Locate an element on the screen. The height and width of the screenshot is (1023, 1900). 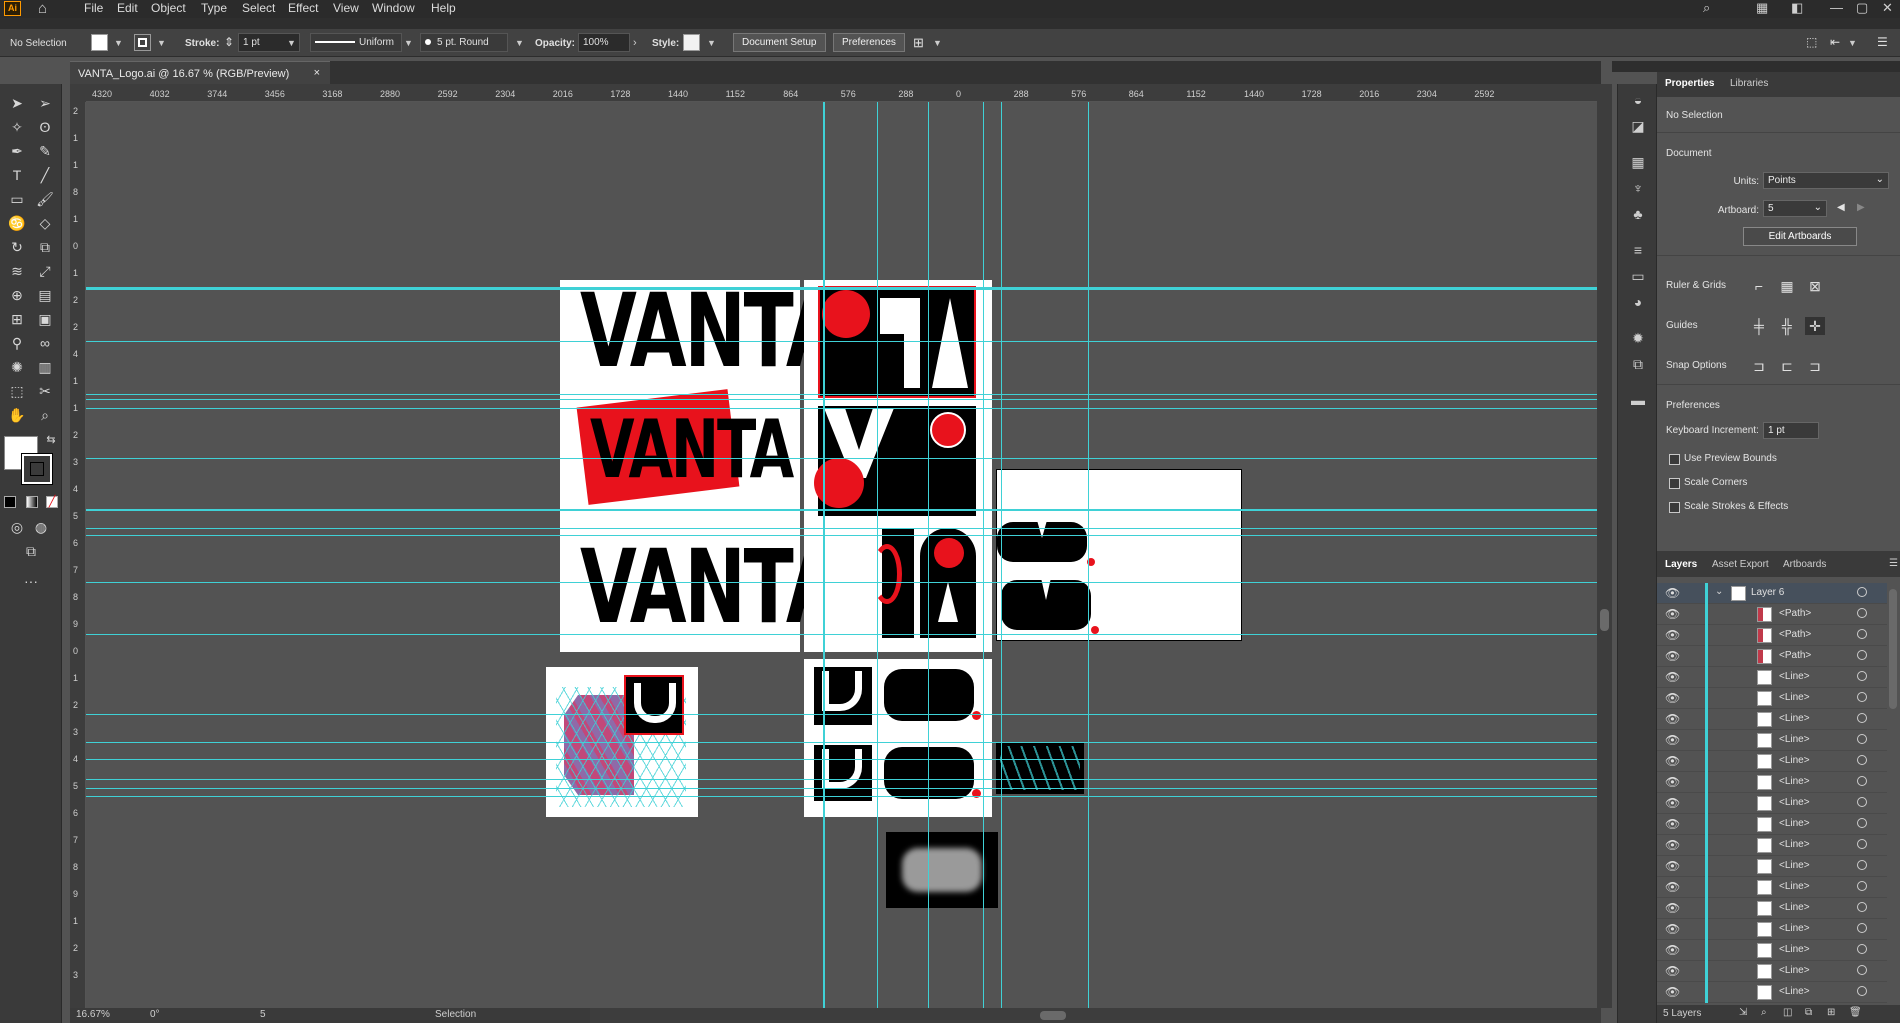
tab-properties: Properties is located at coordinates (1689, 83).